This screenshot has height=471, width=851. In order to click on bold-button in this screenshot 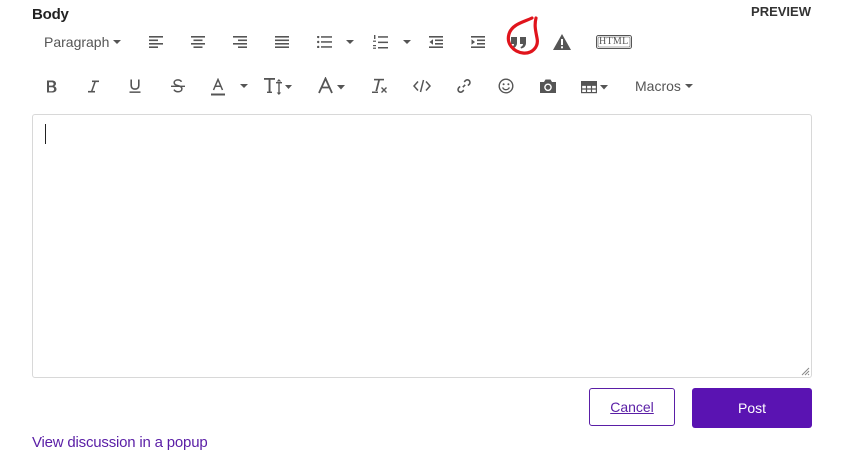, I will do `click(51, 86)`.